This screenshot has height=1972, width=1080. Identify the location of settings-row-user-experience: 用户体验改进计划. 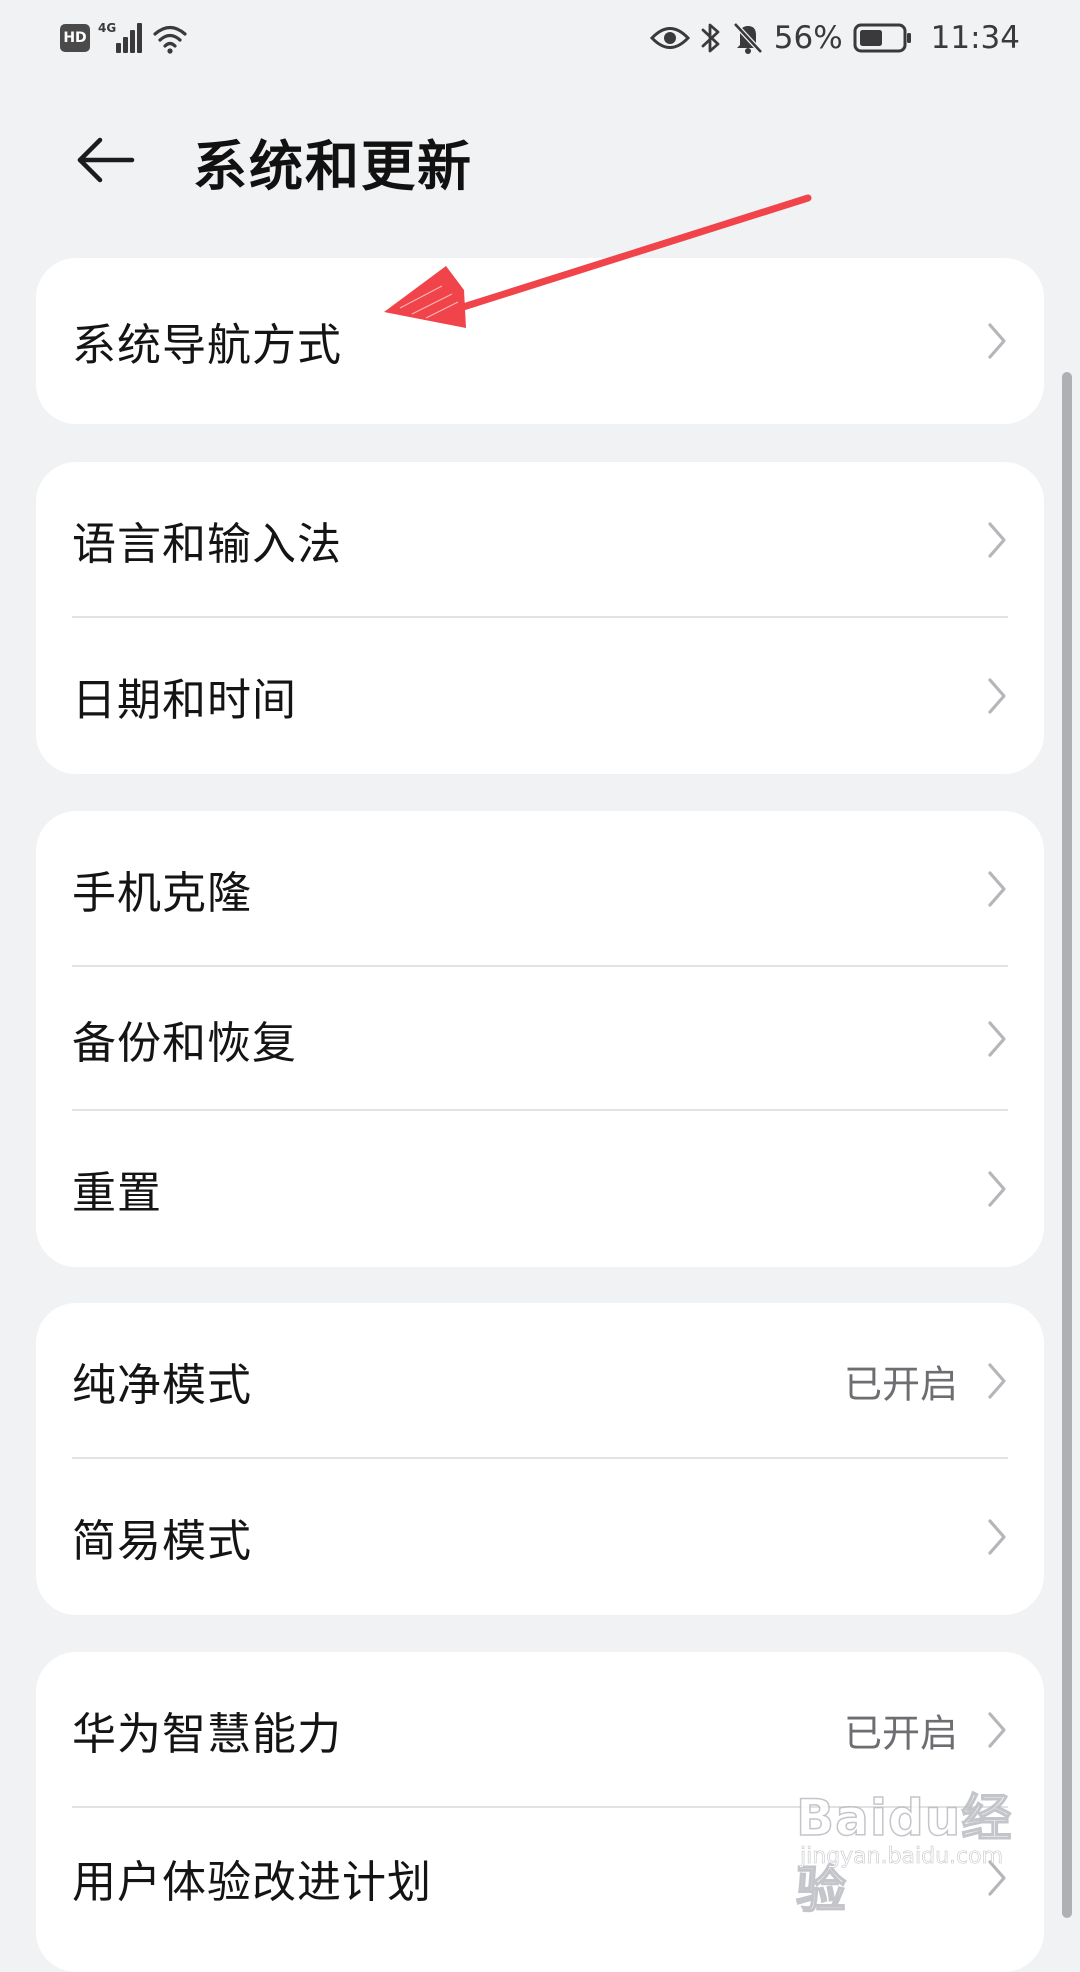
(540, 1878).